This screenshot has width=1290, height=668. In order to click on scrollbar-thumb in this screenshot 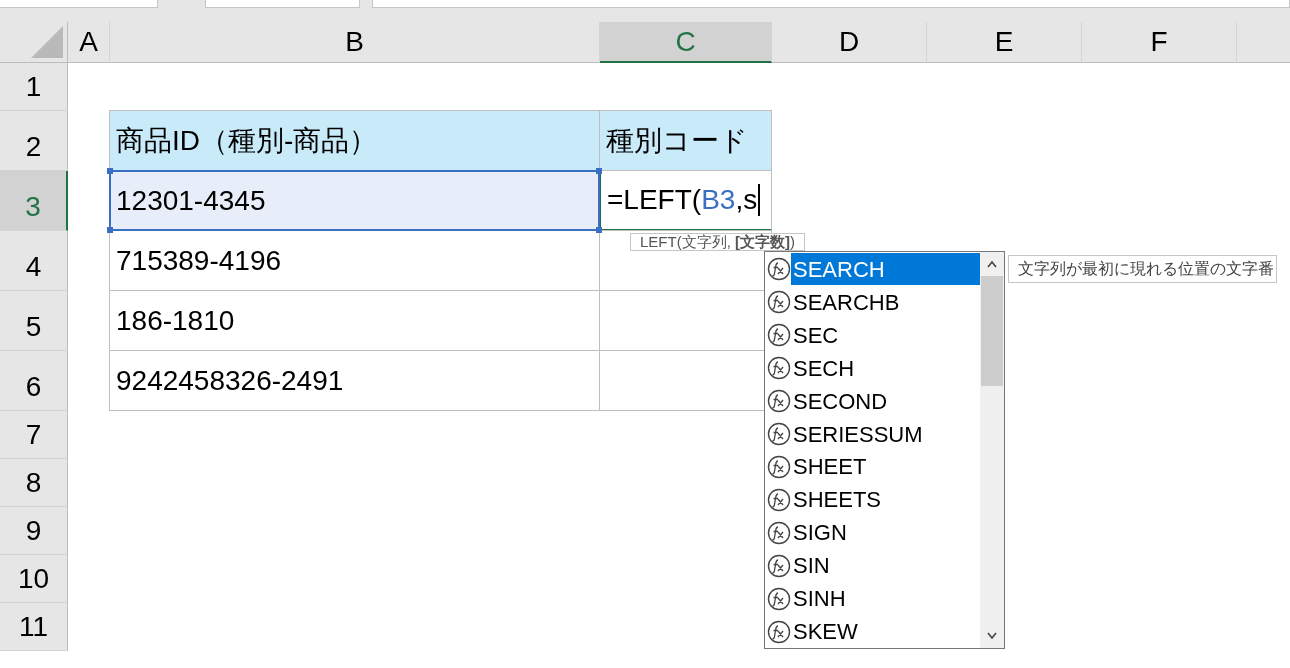, I will do `click(992, 331)`.